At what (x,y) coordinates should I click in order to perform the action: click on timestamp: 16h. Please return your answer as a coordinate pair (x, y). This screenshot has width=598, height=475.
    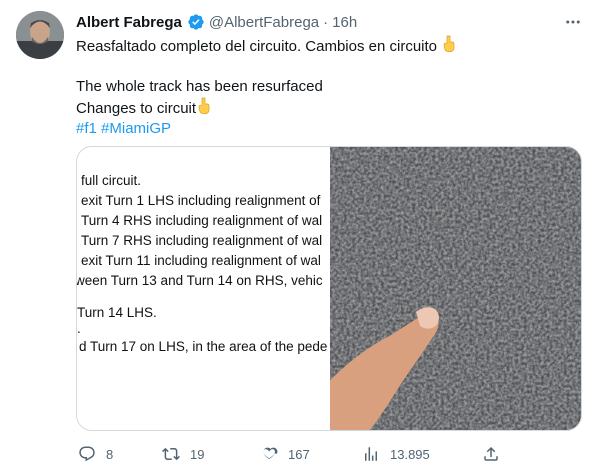
    Looking at the image, I should click on (344, 22).